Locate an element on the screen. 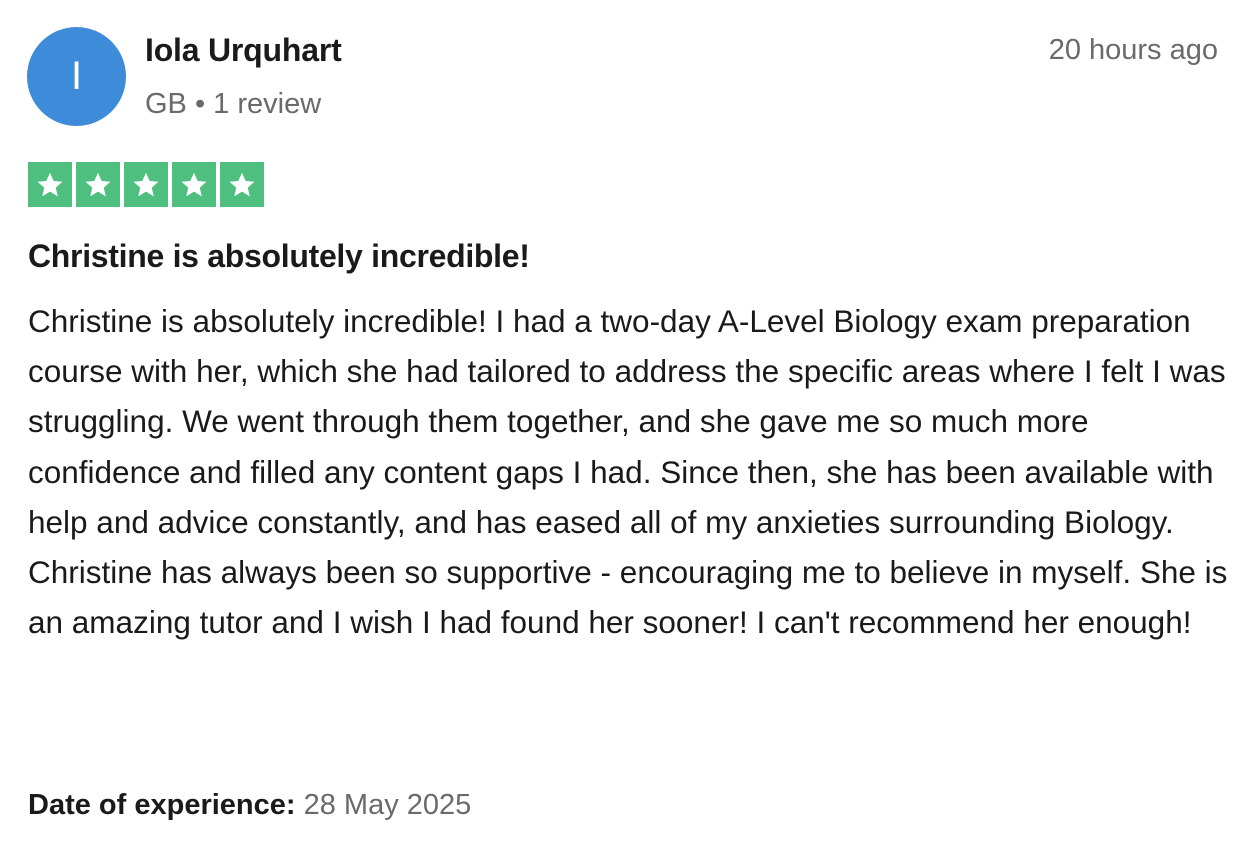 This screenshot has width=1251, height=865. avatar: I is located at coordinates (76, 76).